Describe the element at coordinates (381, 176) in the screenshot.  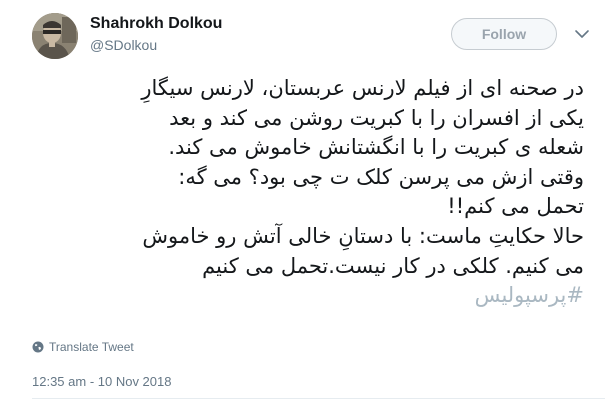
I see `tweet-line: وقتی ازش می پرسن کلک ت چی بود؟ می گه:` at that location.